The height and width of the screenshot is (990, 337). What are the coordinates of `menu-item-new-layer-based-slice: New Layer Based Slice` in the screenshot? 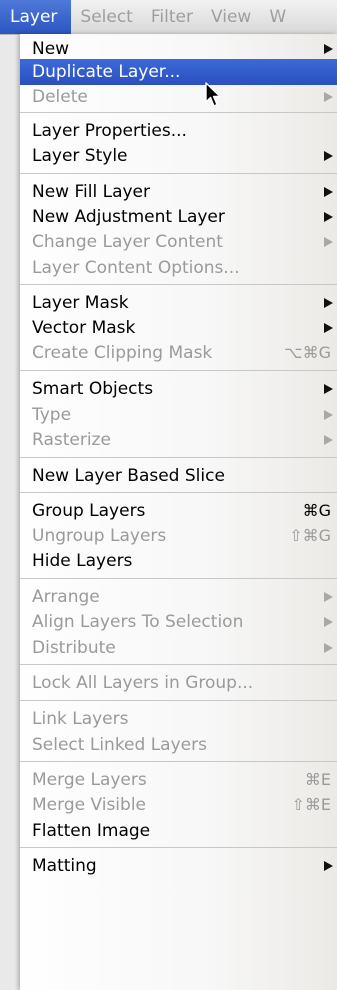 It's located at (178, 476).